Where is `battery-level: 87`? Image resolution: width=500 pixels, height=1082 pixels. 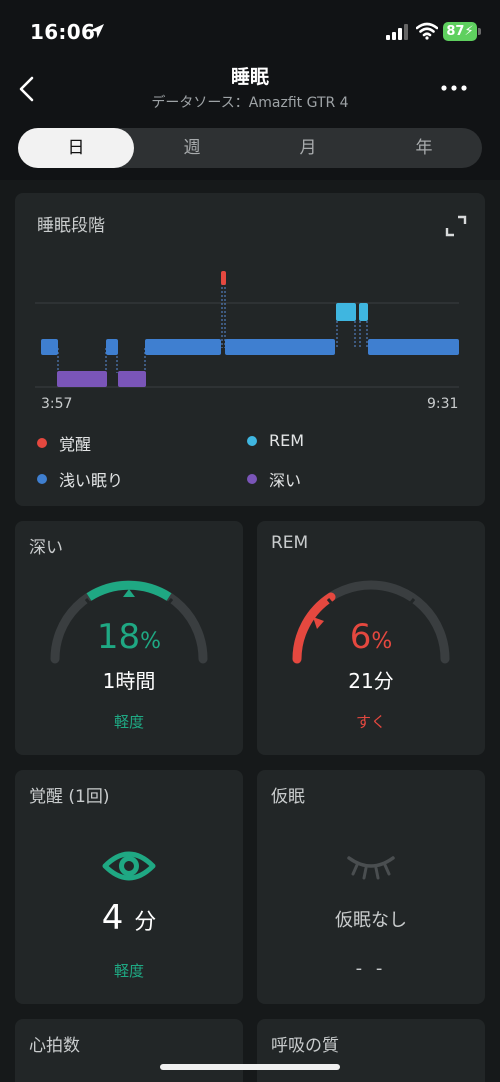
battery-level: 87 is located at coordinates (455, 31).